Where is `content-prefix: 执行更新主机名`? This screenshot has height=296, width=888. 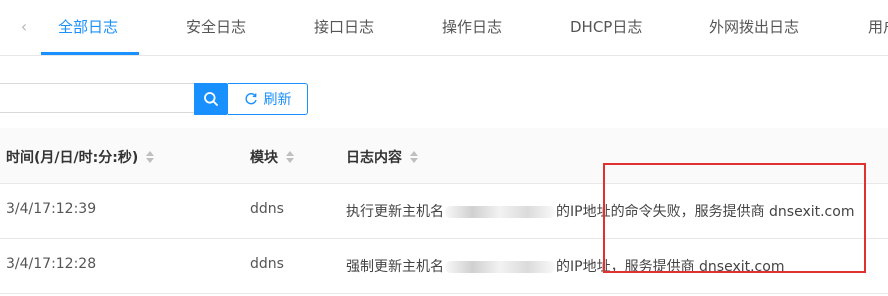
content-prefix: 执行更新主机名 is located at coordinates (395, 212).